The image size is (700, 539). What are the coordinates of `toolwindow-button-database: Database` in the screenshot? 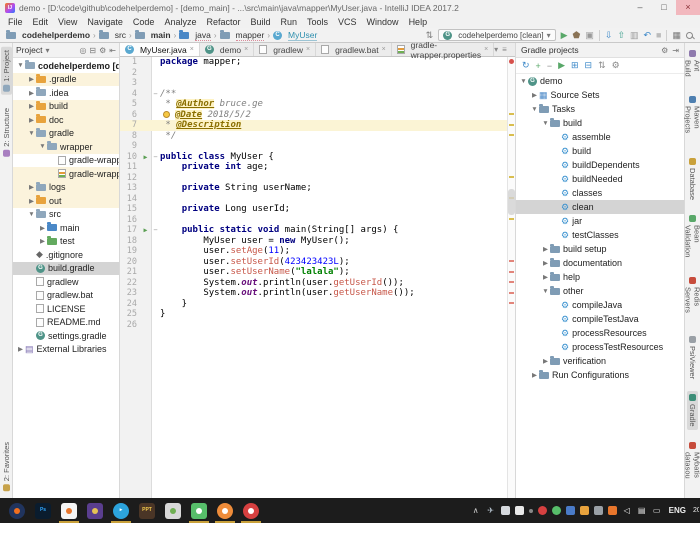 It's located at (692, 179).